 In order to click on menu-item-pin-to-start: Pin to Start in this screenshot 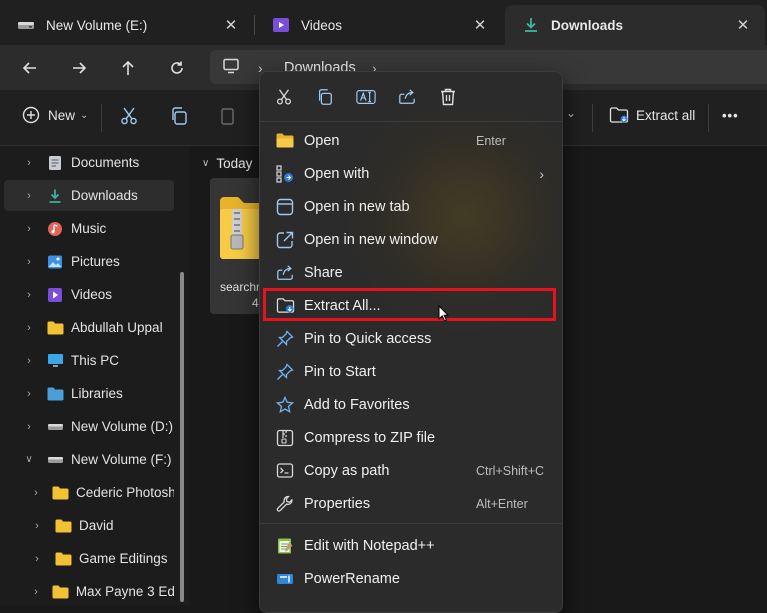, I will do `click(411, 371)`.